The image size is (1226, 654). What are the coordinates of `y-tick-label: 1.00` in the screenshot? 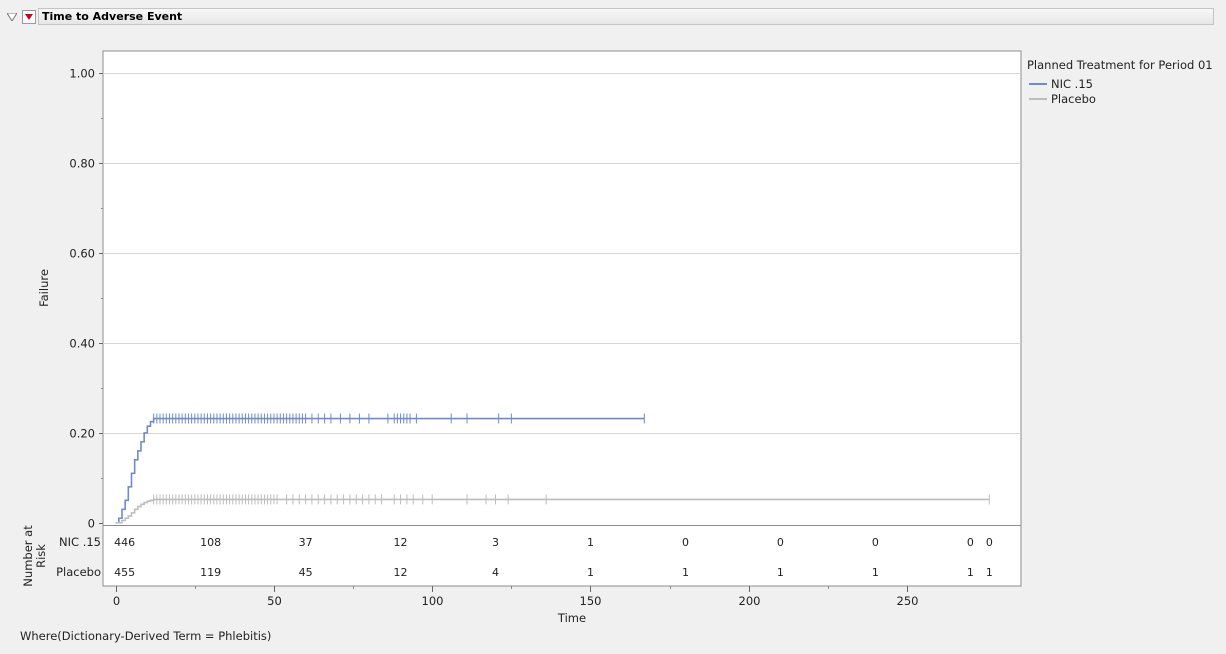 It's located at (82, 74).